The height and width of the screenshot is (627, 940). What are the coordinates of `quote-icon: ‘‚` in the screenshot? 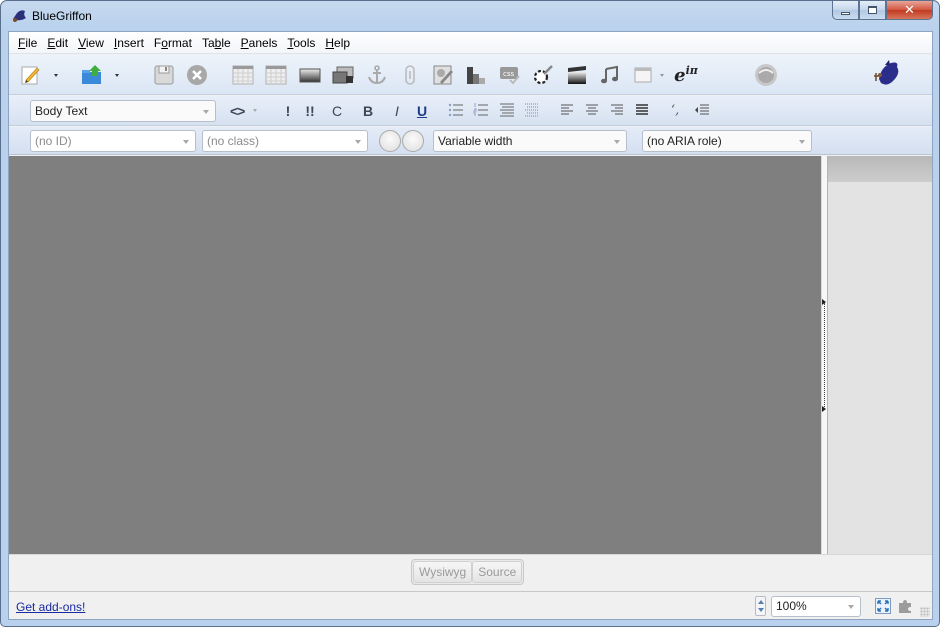 It's located at (675, 110).